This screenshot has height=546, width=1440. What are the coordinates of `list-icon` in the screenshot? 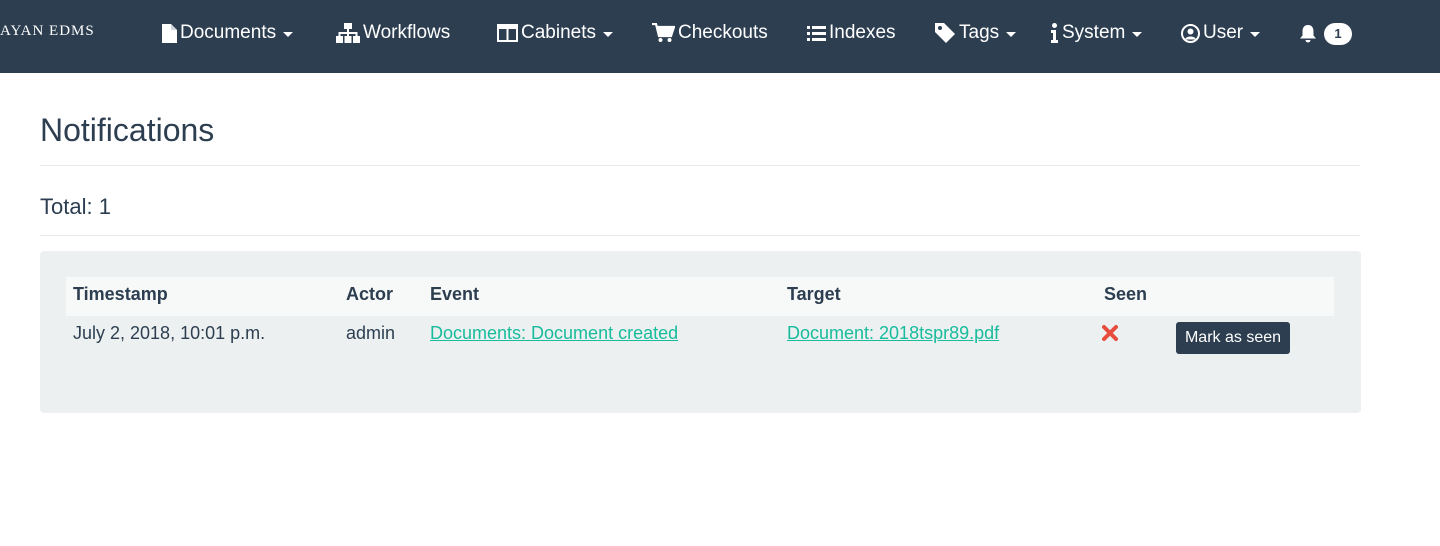 It's located at (816, 33).